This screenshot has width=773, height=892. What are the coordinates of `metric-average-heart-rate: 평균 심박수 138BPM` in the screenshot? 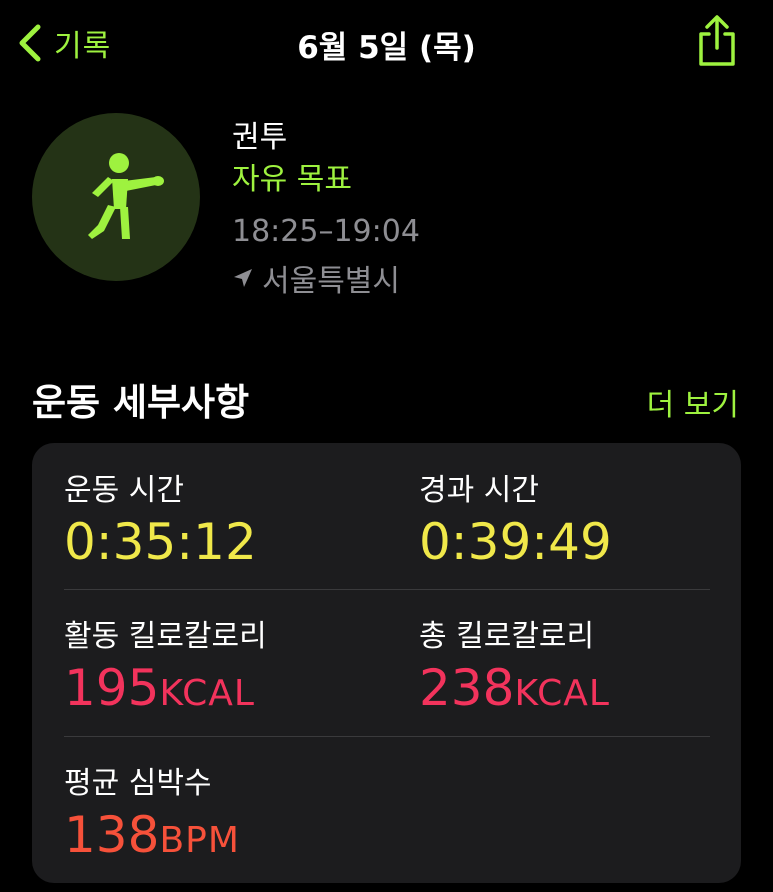 It's located at (152, 814).